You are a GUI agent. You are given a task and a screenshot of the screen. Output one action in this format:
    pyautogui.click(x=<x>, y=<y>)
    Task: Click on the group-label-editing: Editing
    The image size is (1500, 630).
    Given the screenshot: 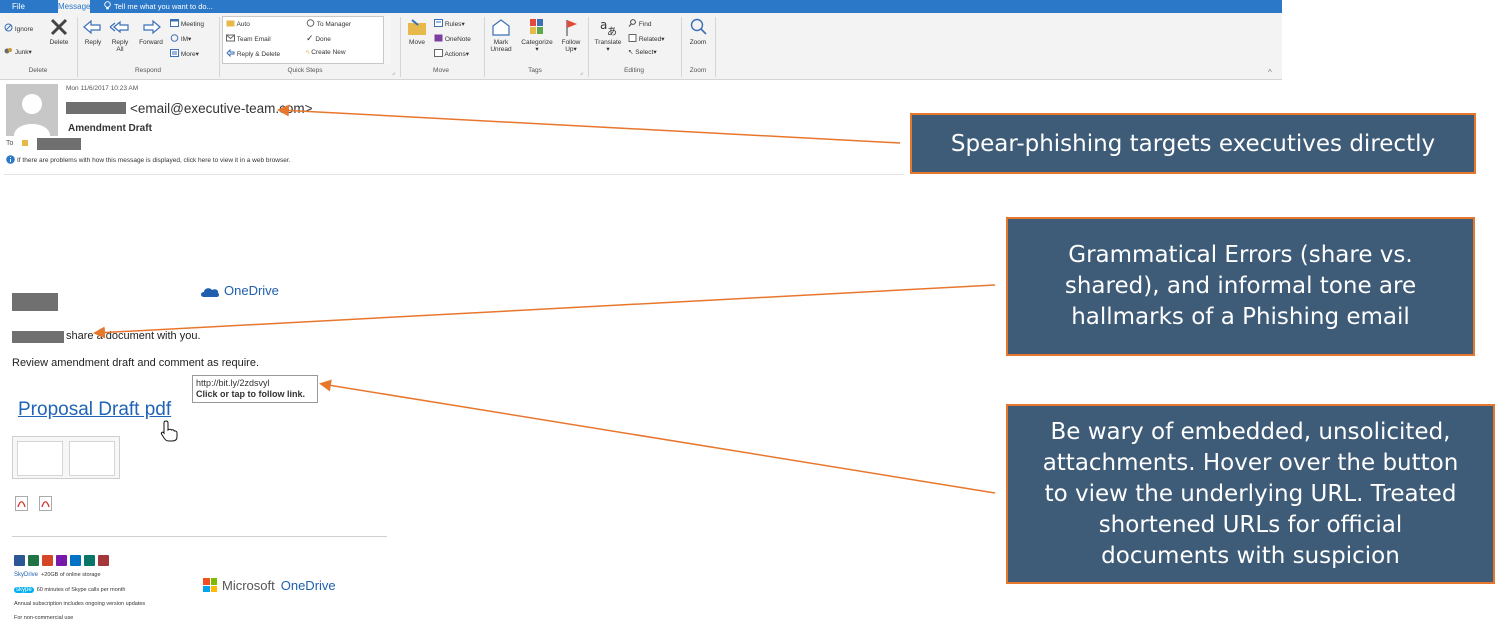 What is the action you would take?
    pyautogui.click(x=634, y=70)
    